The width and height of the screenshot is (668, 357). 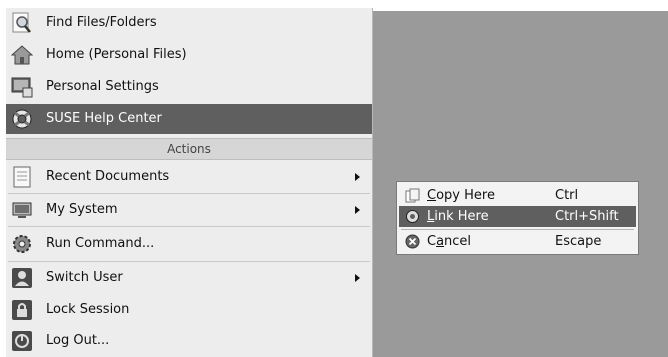 What do you see at coordinates (412, 216) in the screenshot?
I see `link-icon` at bounding box center [412, 216].